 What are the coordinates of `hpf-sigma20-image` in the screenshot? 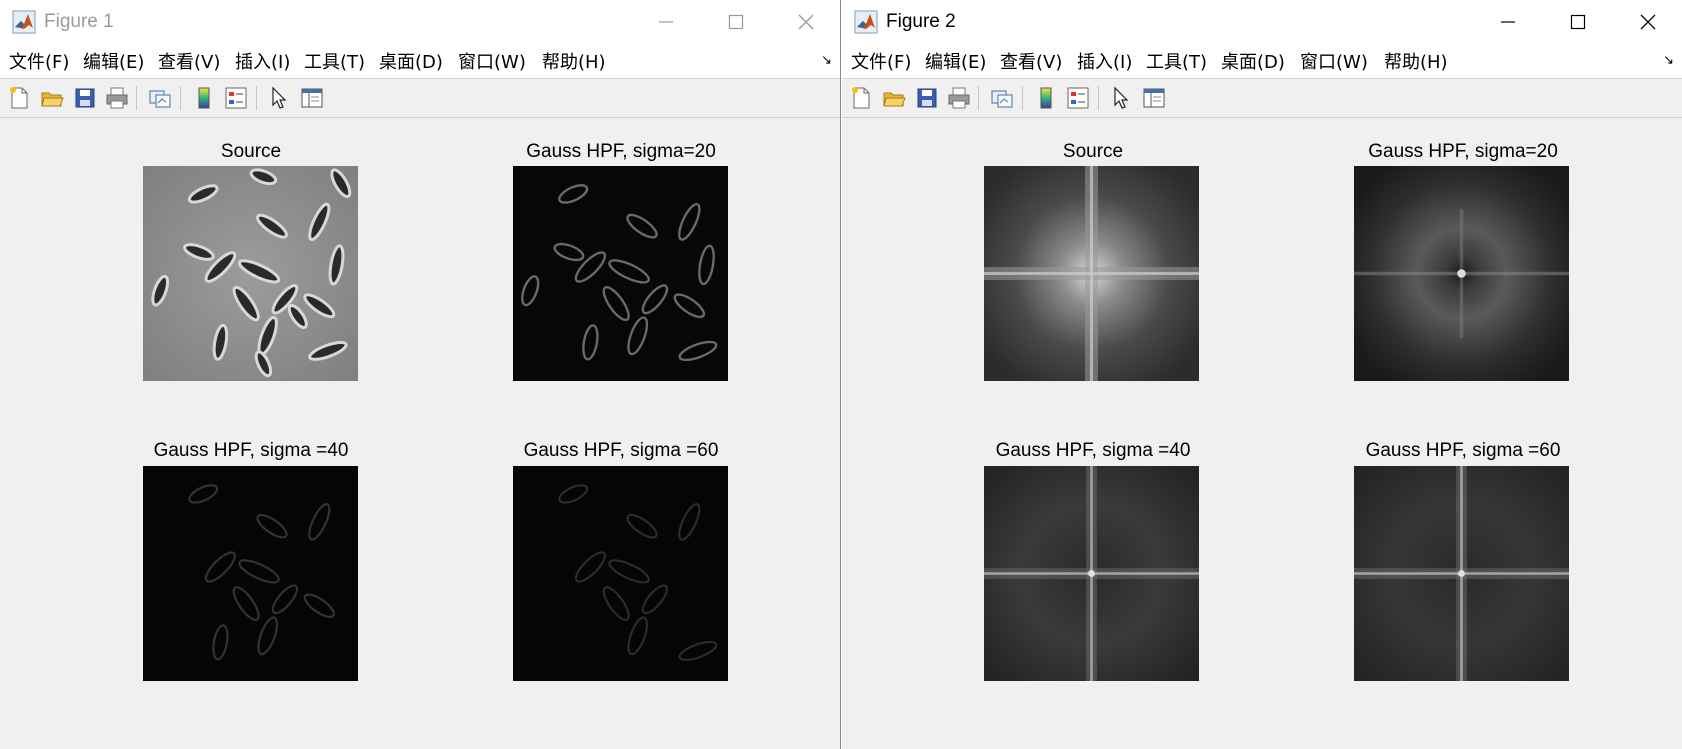 It's located at (620, 273).